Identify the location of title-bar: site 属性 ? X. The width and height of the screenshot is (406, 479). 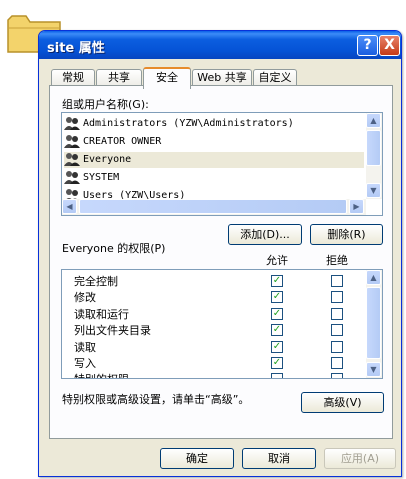
(220, 45).